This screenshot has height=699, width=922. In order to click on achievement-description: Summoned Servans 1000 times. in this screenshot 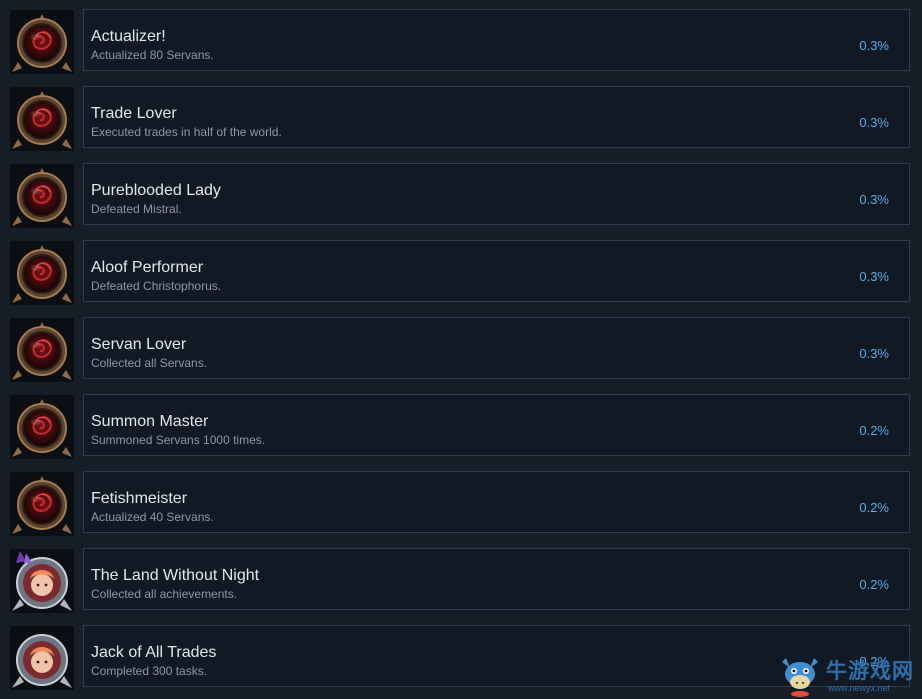, I will do `click(178, 440)`.